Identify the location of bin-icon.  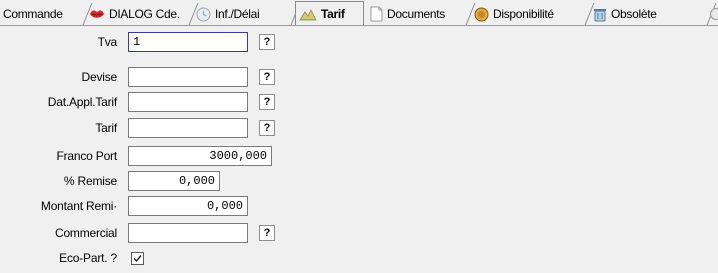
(600, 14).